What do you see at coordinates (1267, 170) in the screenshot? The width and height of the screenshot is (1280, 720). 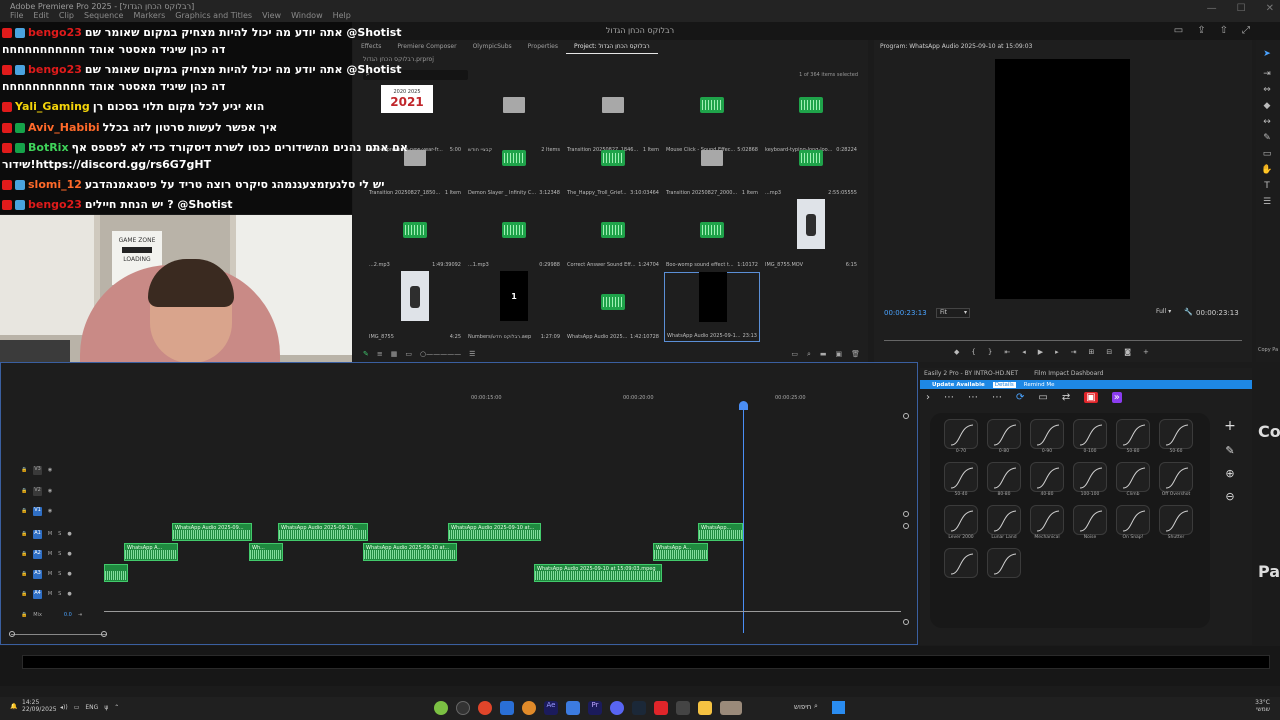 I see `hand-tool-icon: ✋` at bounding box center [1267, 170].